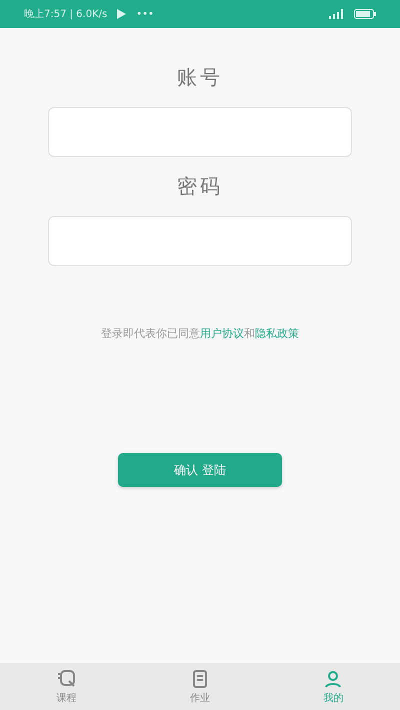 Image resolution: width=400 pixels, height=710 pixels. I want to click on signal-icon, so click(336, 14).